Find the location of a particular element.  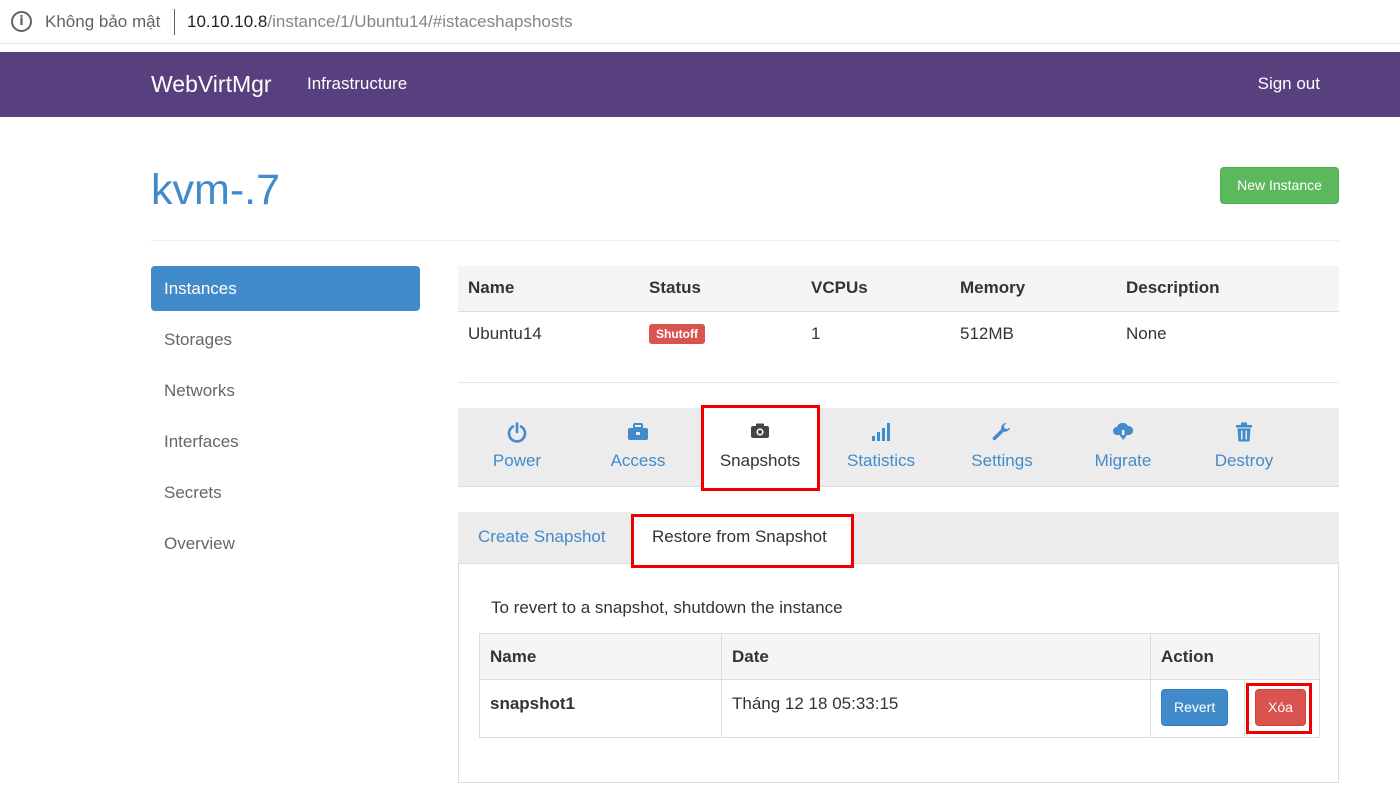

wrench-icon is located at coordinates (1002, 434).